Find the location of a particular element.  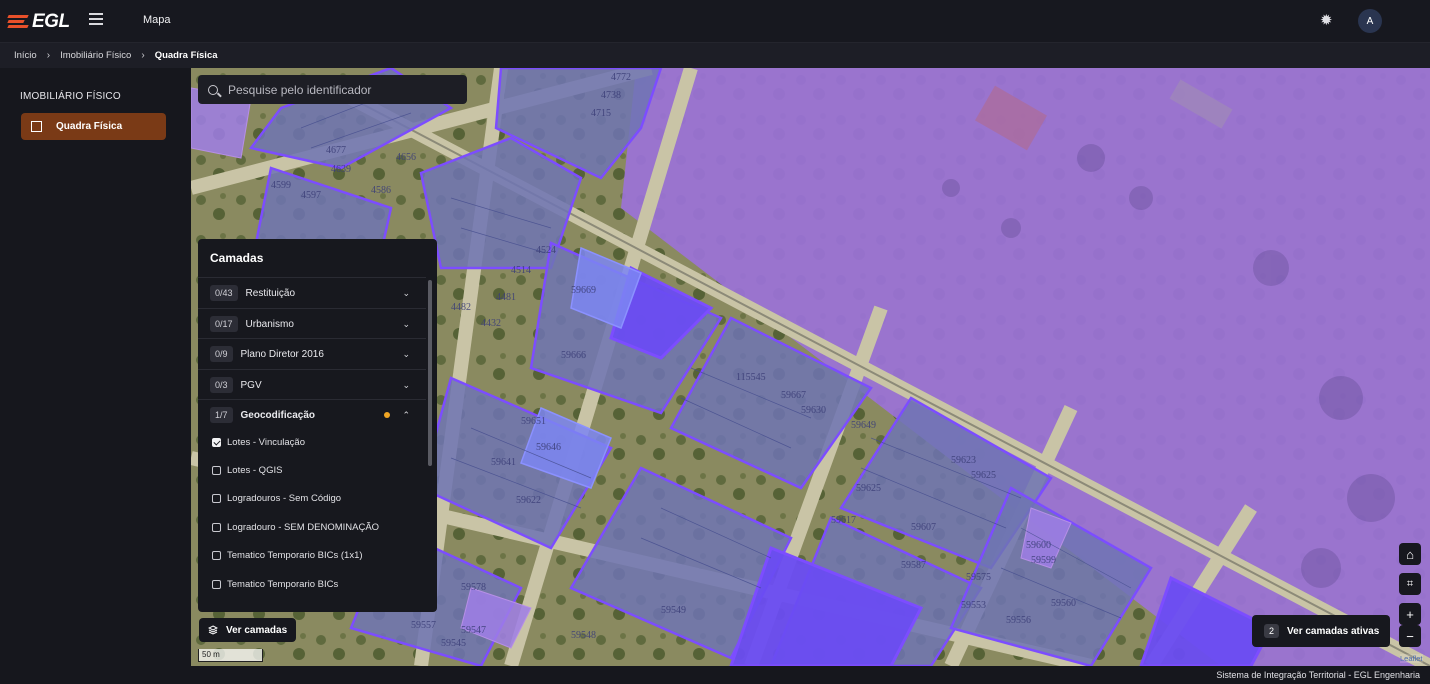

leaflet-attribution: Leaflet is located at coordinates (1411, 658).